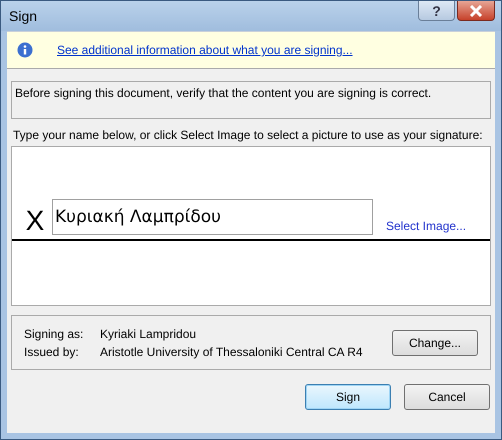  I want to click on close-icon, so click(476, 10).